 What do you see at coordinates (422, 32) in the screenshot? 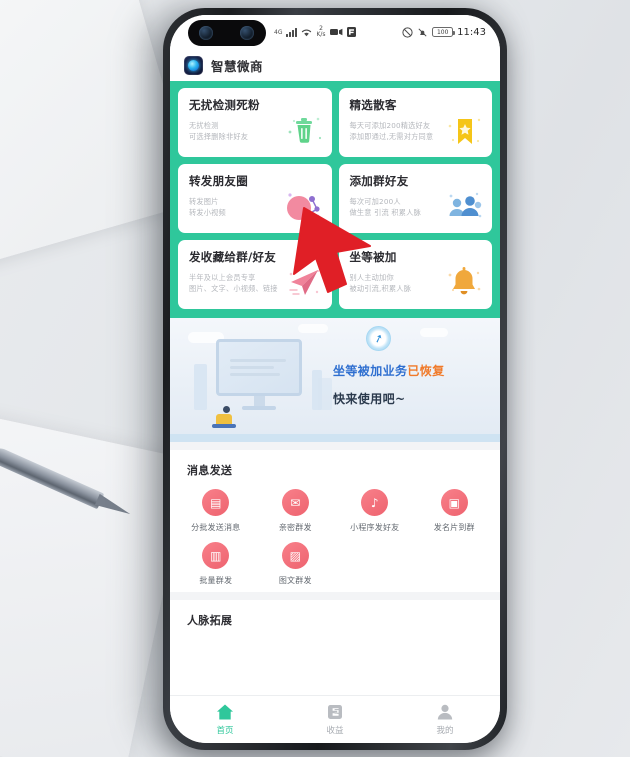
I see `alarm-off-icon` at bounding box center [422, 32].